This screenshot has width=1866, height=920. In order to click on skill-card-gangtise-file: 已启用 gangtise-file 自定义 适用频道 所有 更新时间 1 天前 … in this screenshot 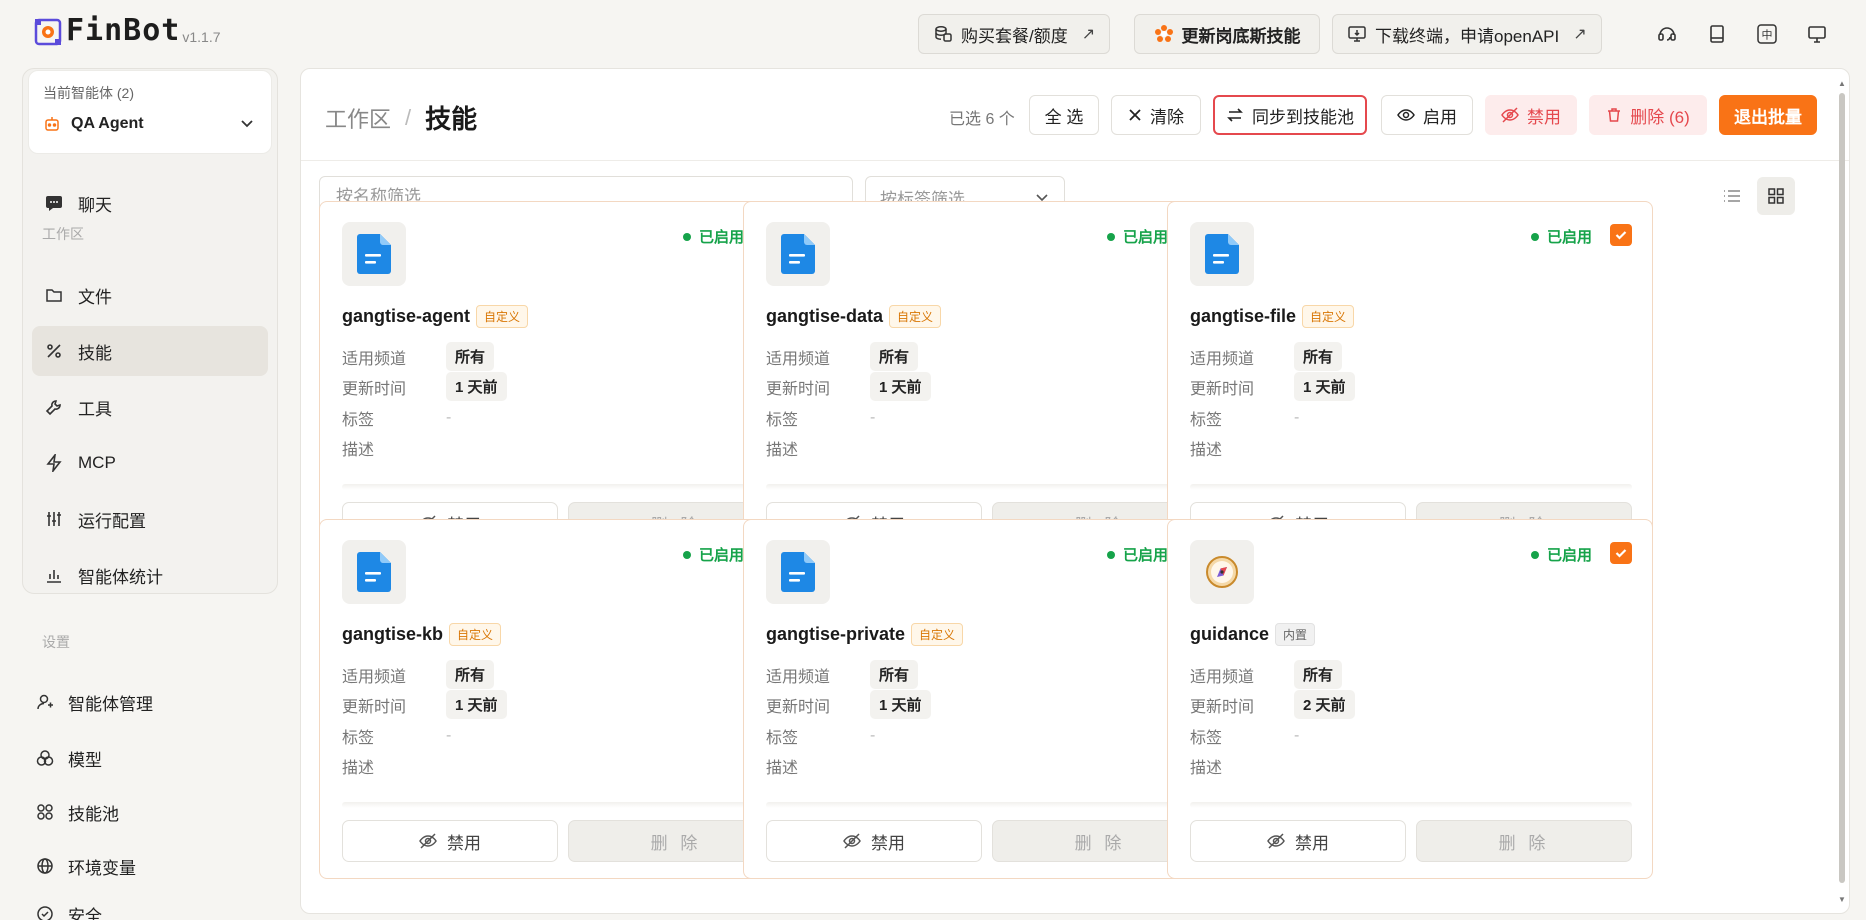, I will do `click(1410, 381)`.